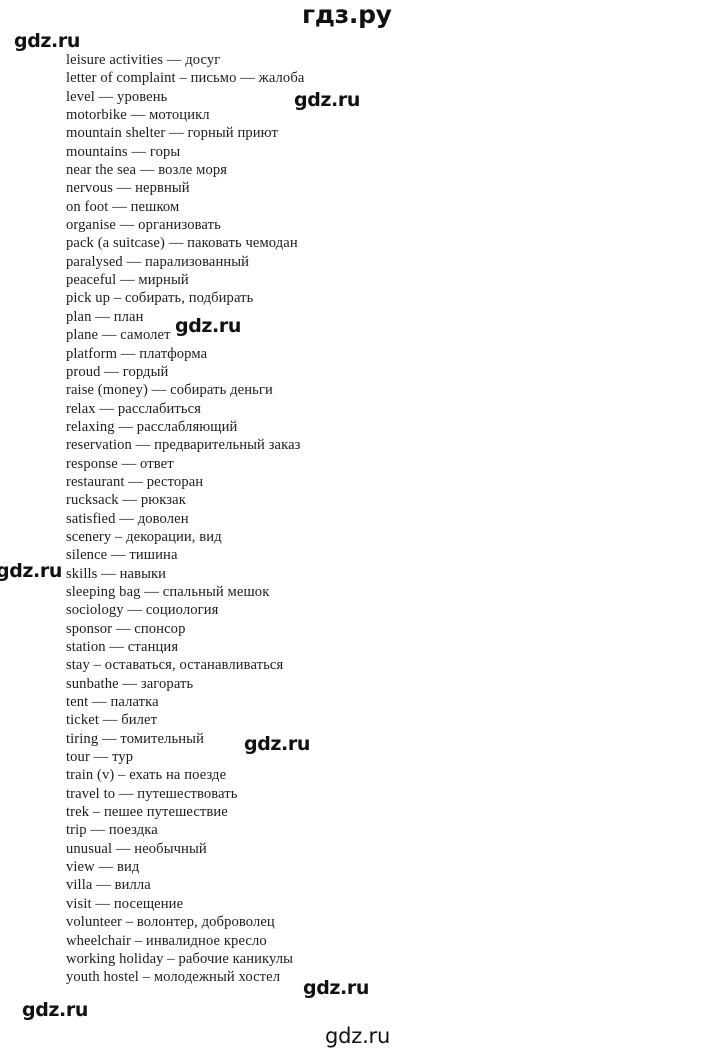  I want to click on watermark-bottom-center: gdz.ru, so click(358, 1036).